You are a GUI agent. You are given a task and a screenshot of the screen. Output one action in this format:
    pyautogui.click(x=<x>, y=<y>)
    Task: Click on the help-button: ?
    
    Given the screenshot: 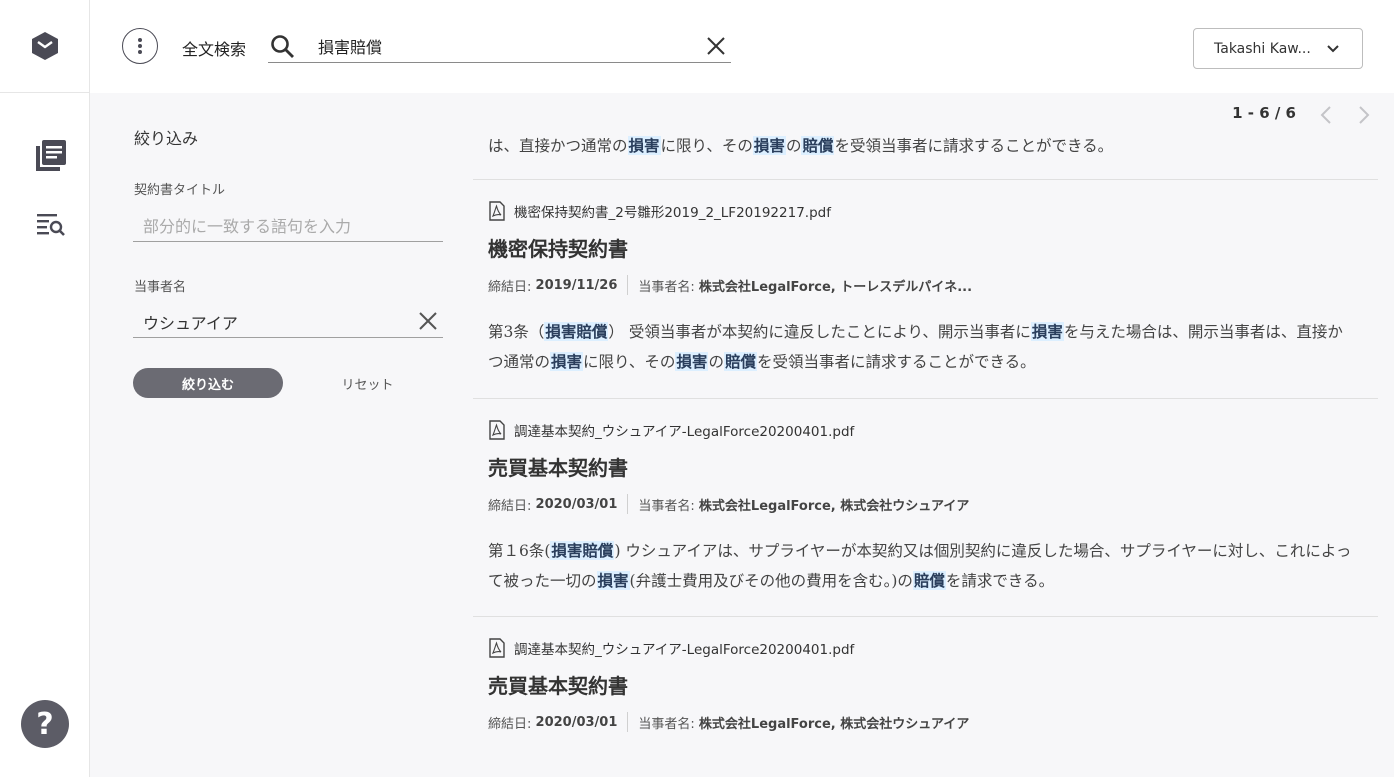 What is the action you would take?
    pyautogui.click(x=45, y=724)
    